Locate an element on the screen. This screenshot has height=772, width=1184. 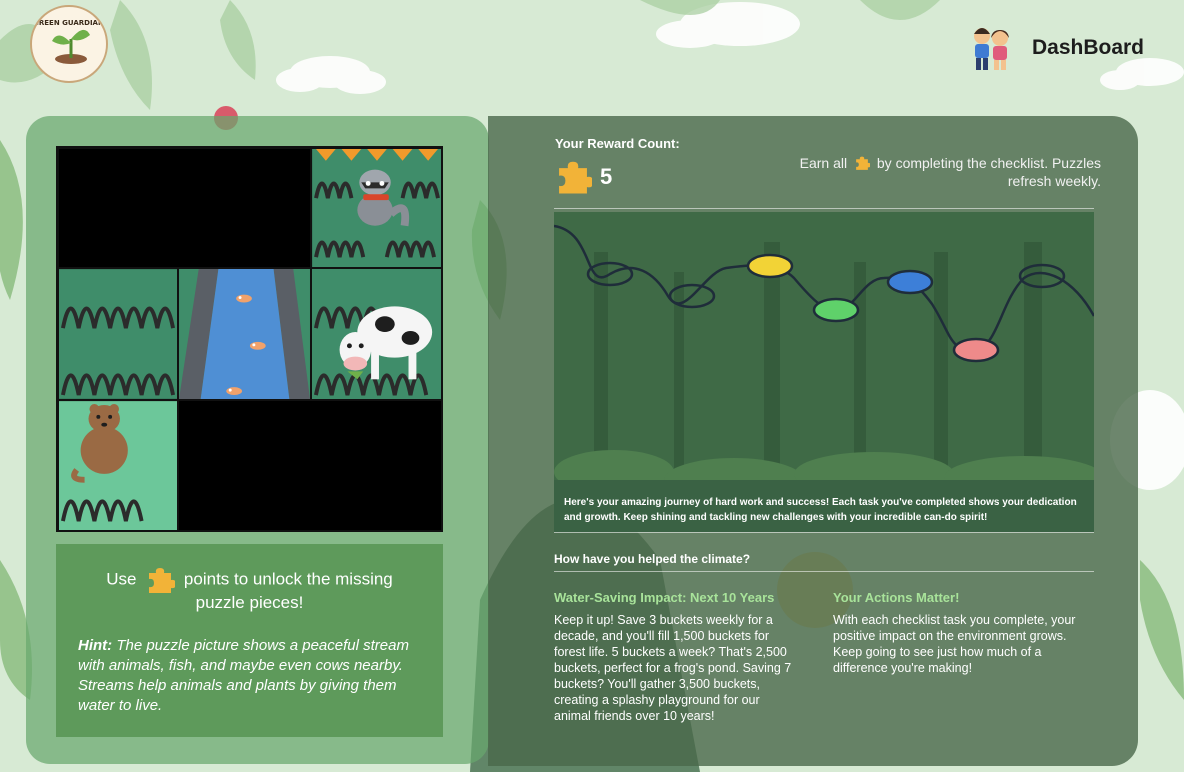
dashboard-link: DashBoard is located at coordinates (1054, 48).